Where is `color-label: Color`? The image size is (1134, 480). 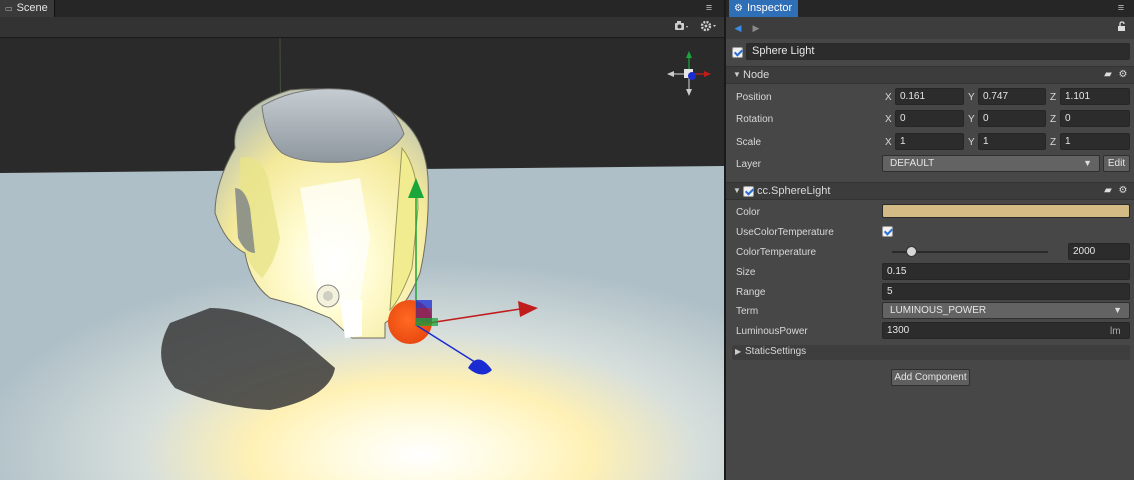
color-label: Color is located at coordinates (748, 212).